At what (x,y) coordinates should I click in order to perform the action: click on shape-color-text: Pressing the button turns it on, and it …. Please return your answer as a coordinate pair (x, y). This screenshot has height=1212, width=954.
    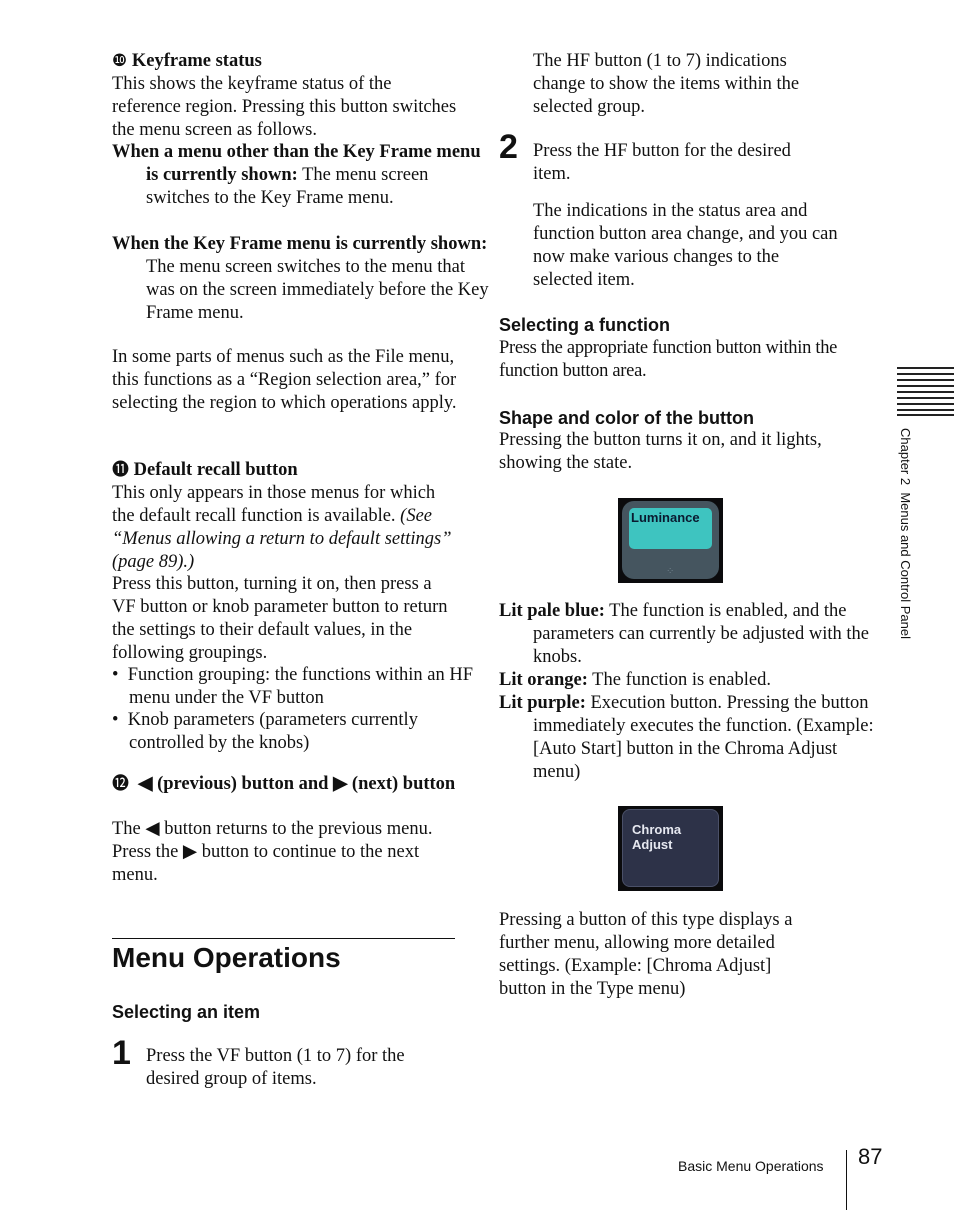
    Looking at the image, I should click on (660, 451).